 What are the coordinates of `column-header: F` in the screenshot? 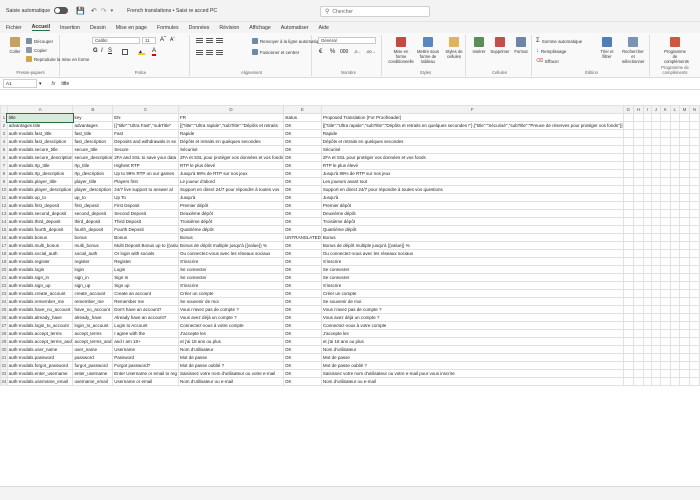 It's located at (472, 109).